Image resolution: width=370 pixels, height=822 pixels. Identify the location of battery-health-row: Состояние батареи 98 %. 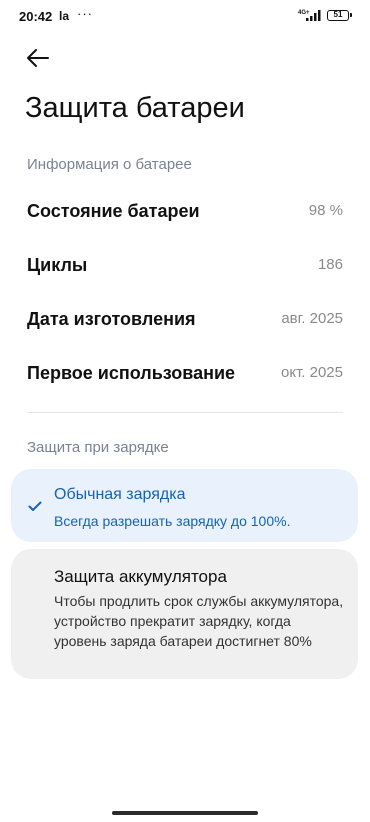
(185, 211).